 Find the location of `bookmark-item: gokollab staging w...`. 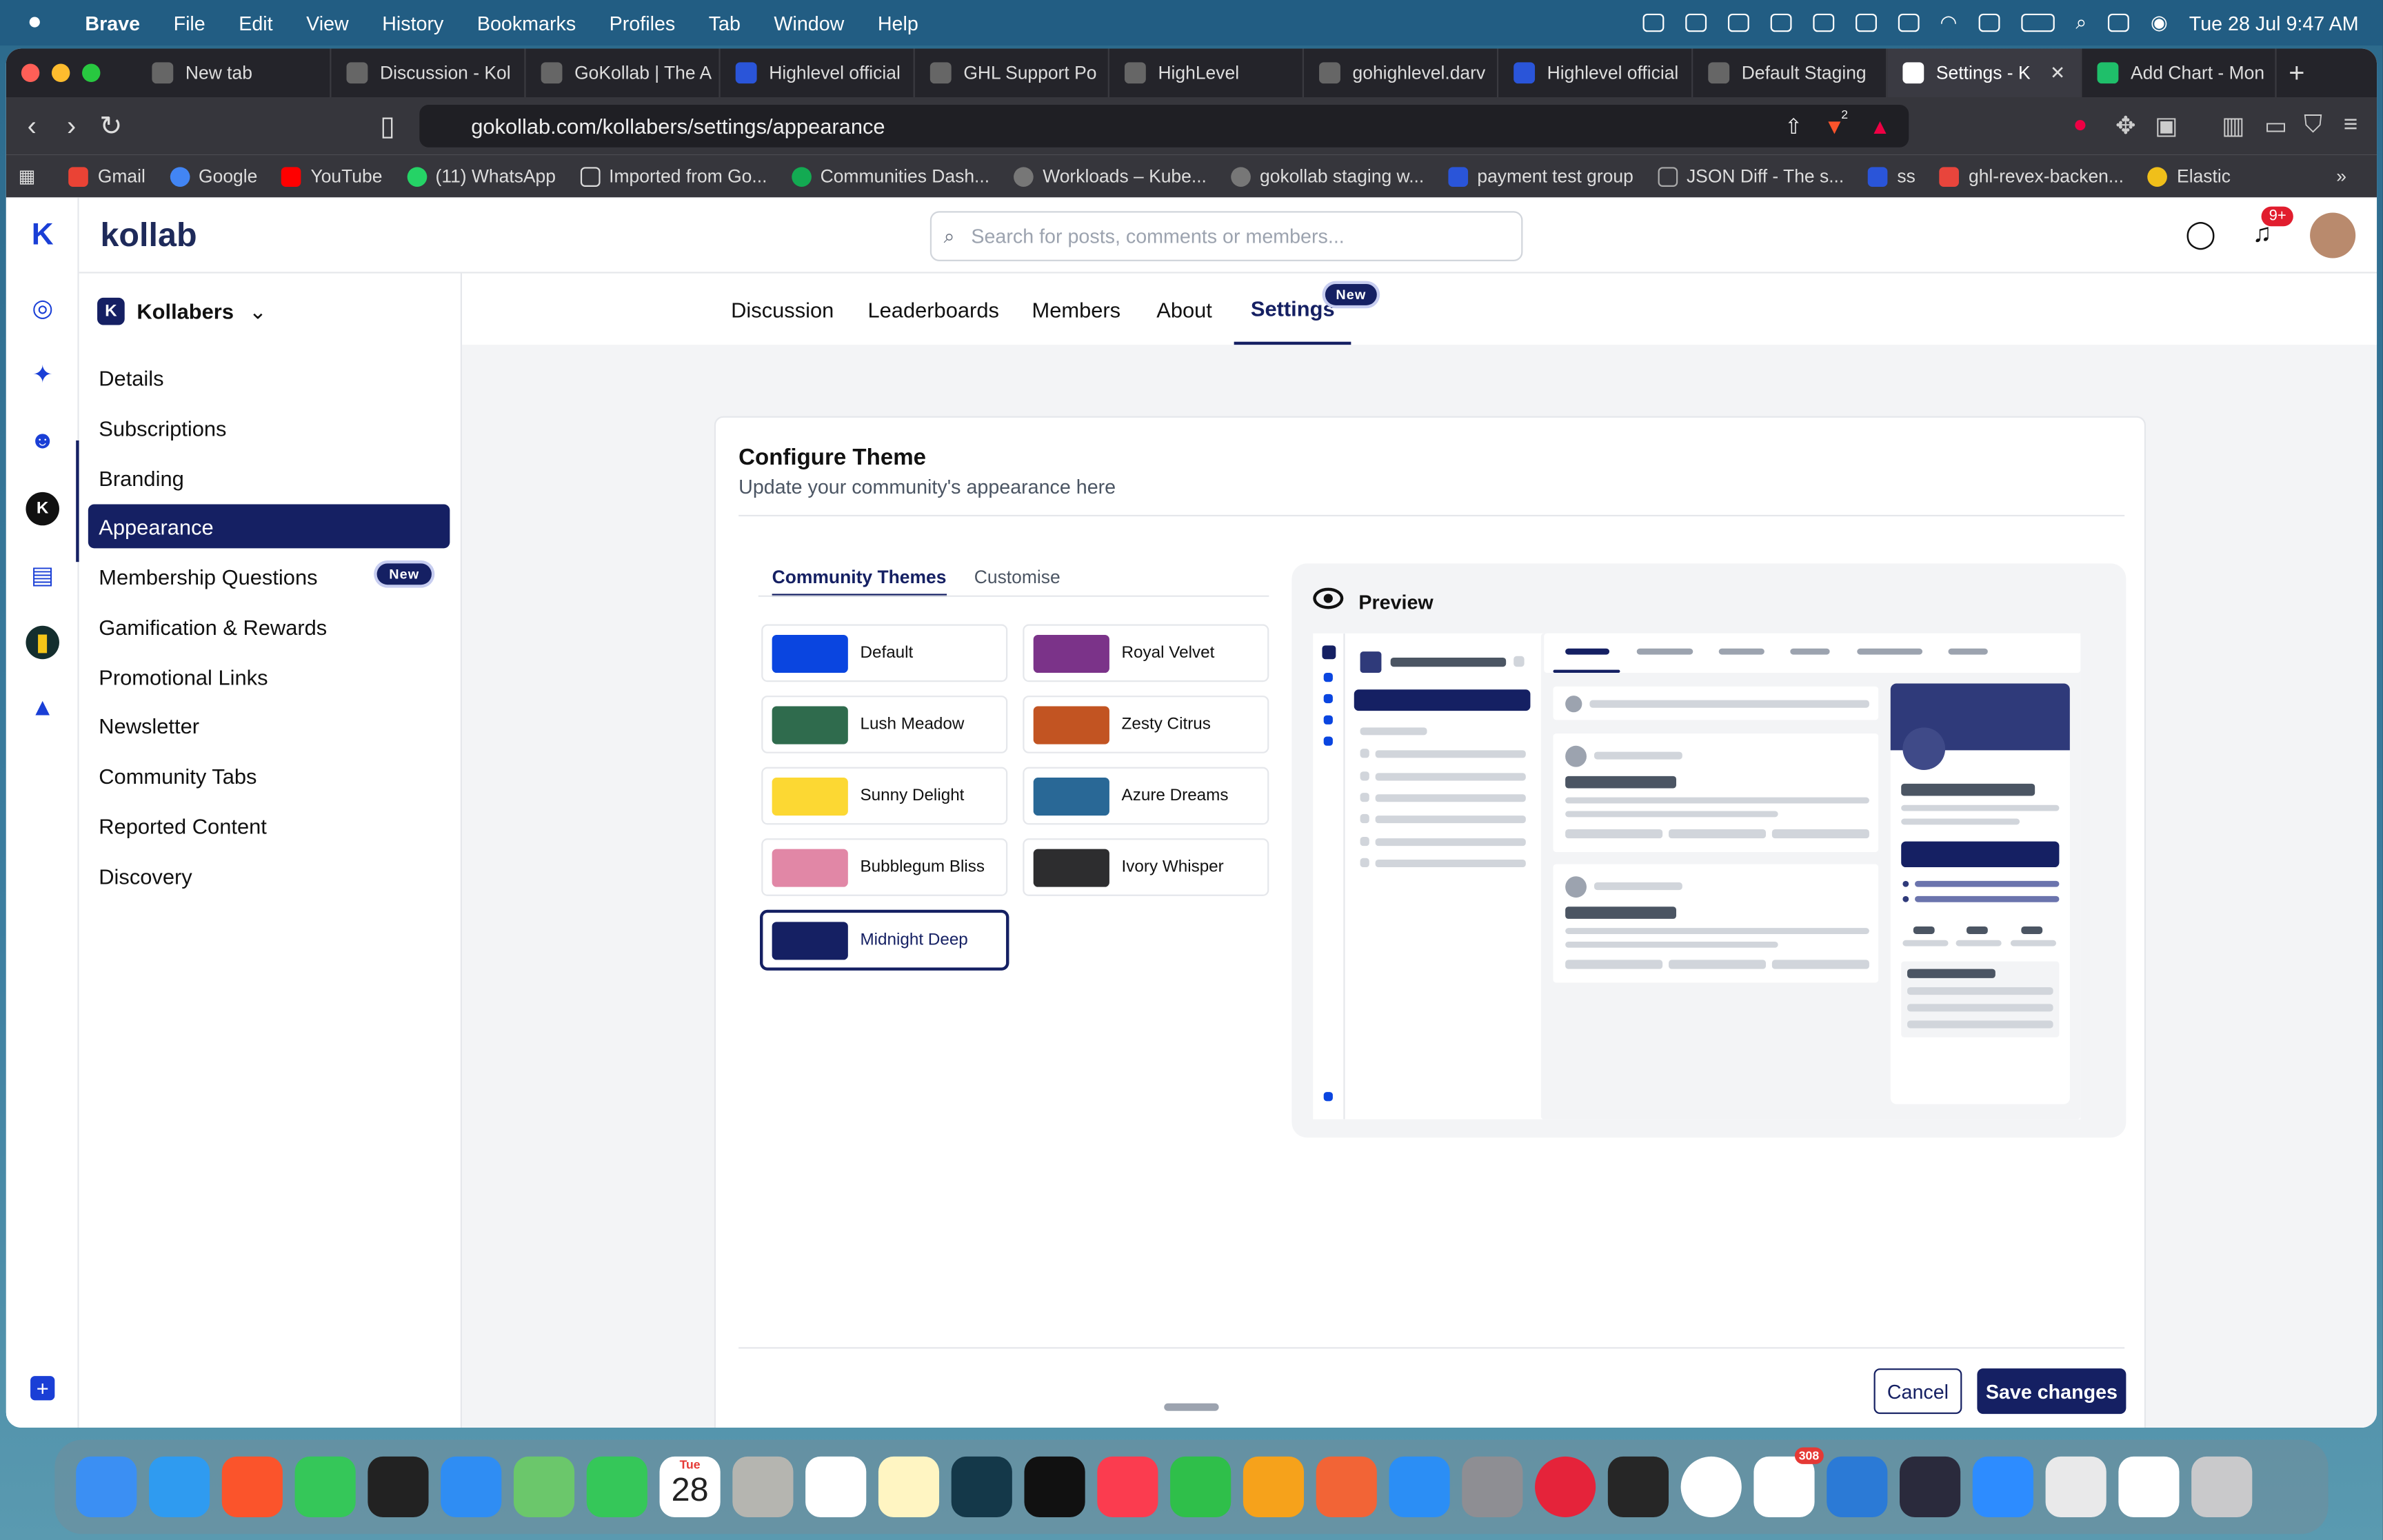

bookmark-item: gokollab staging w... is located at coordinates (1327, 176).